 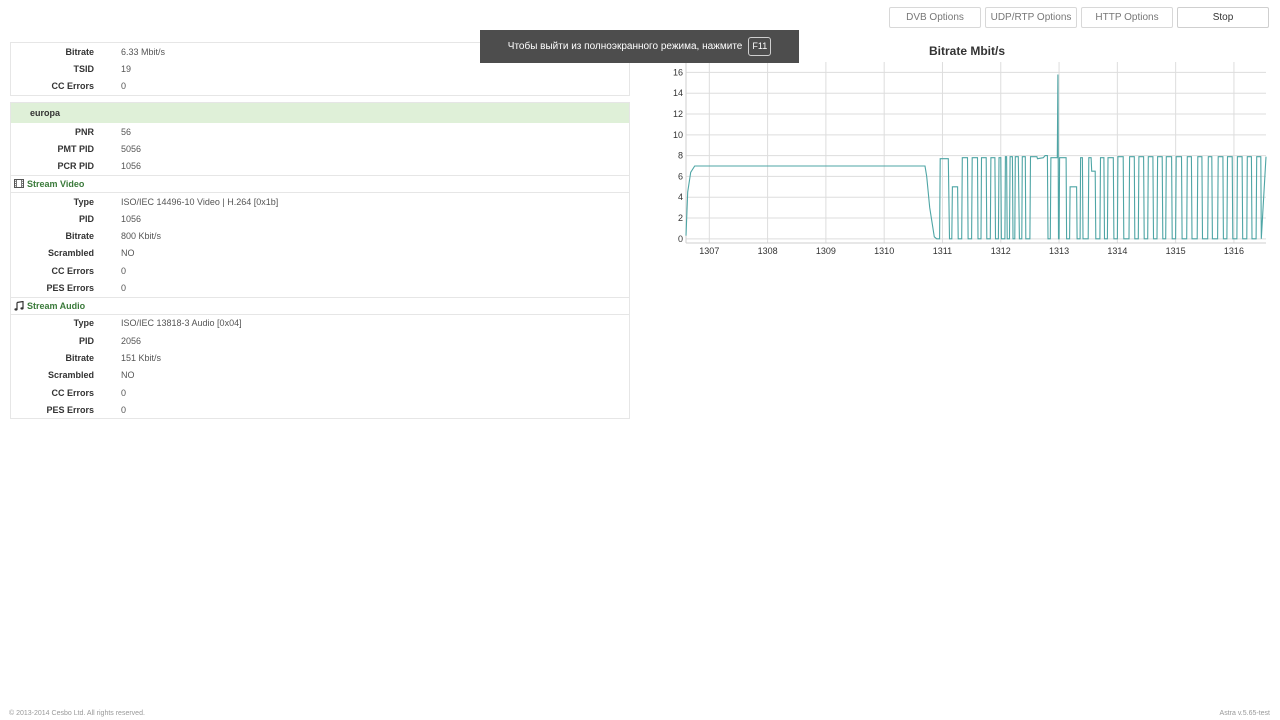 What do you see at coordinates (84, 131) in the screenshot?
I see `row-label: PNR` at bounding box center [84, 131].